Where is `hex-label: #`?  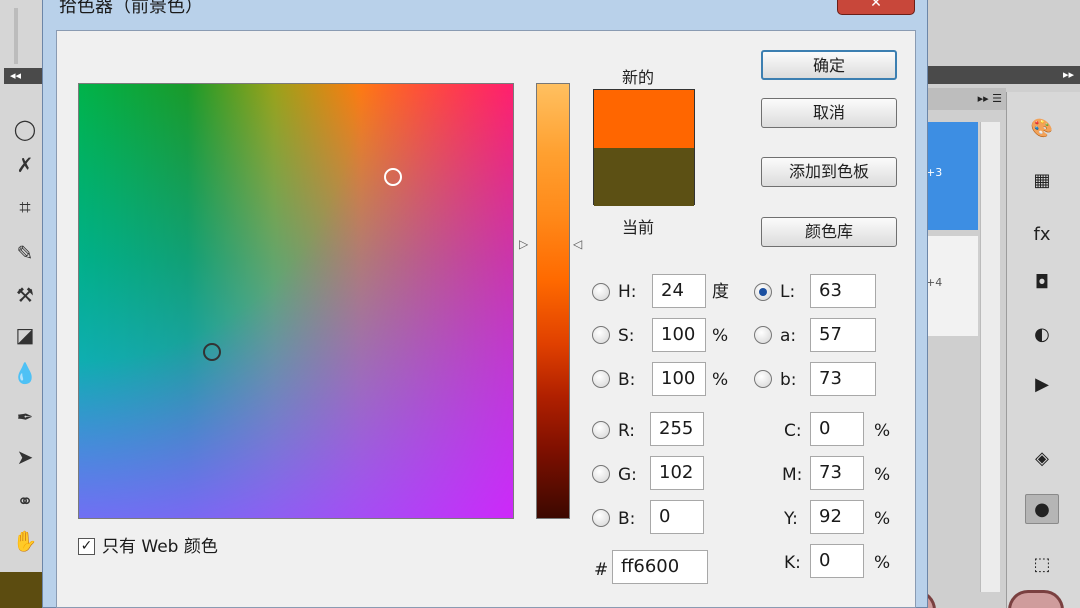 hex-label: # is located at coordinates (601, 570).